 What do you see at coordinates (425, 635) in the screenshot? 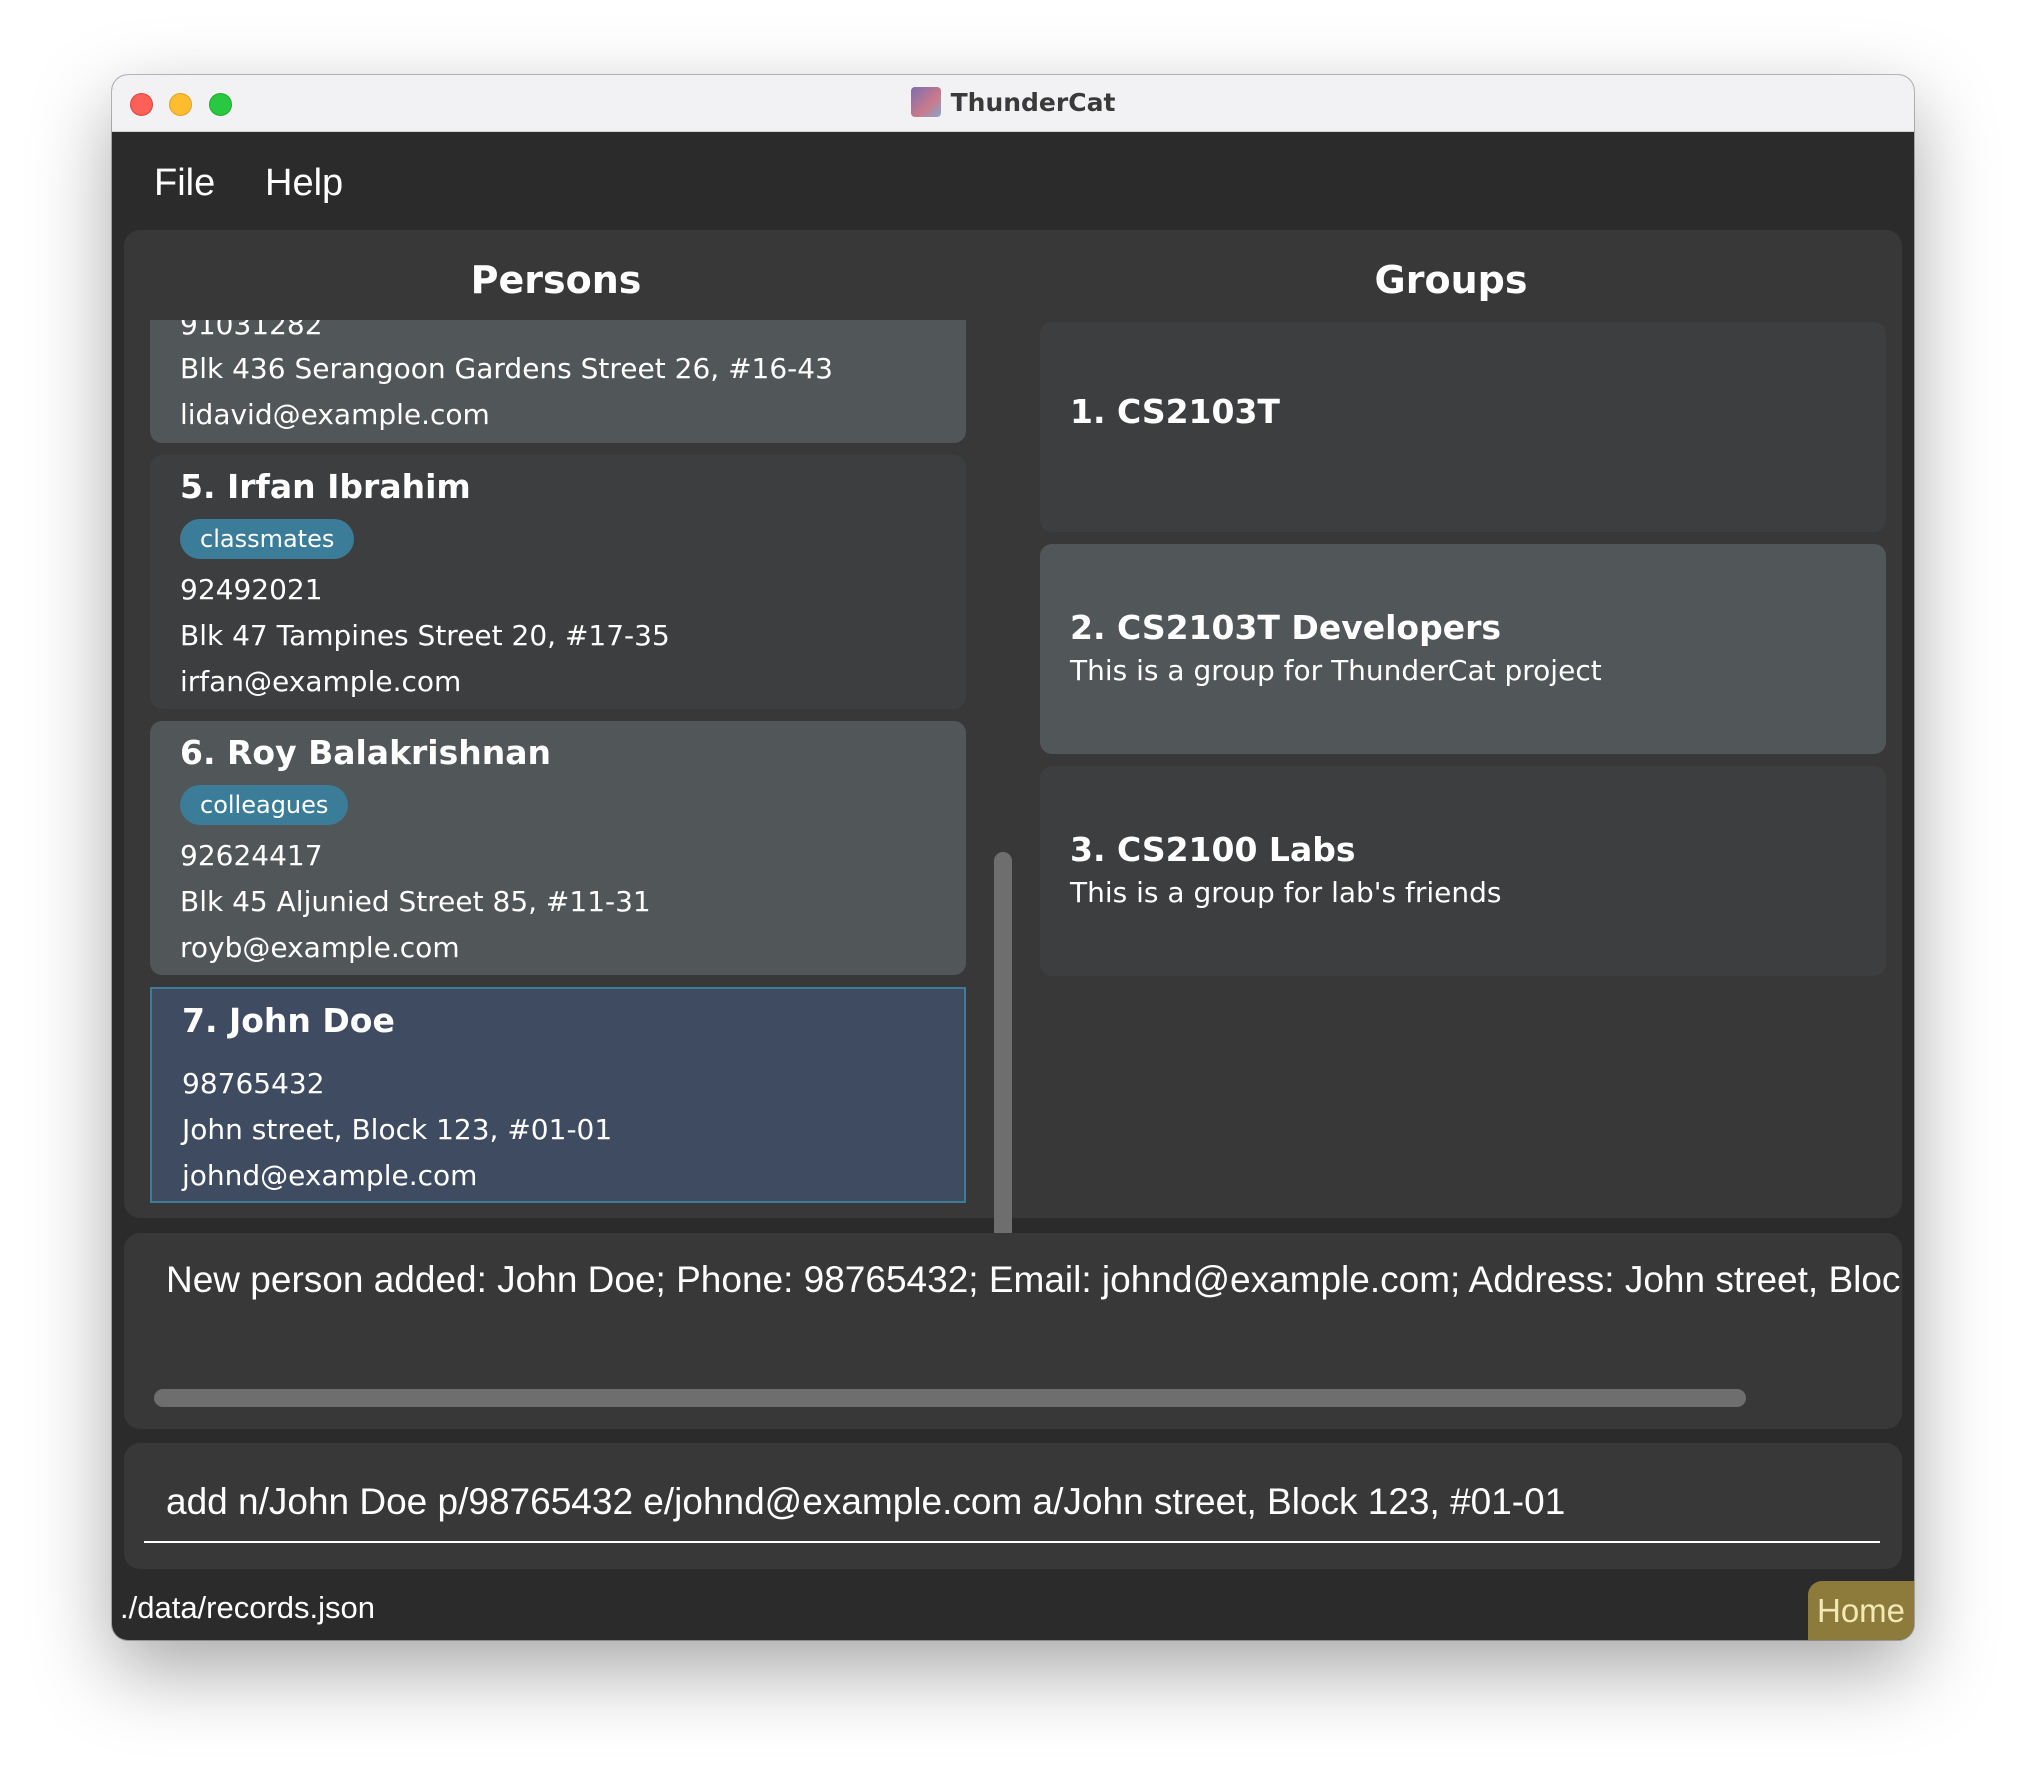
I see `person-address: Blk 47 Tampines Street 20, #17-35` at bounding box center [425, 635].